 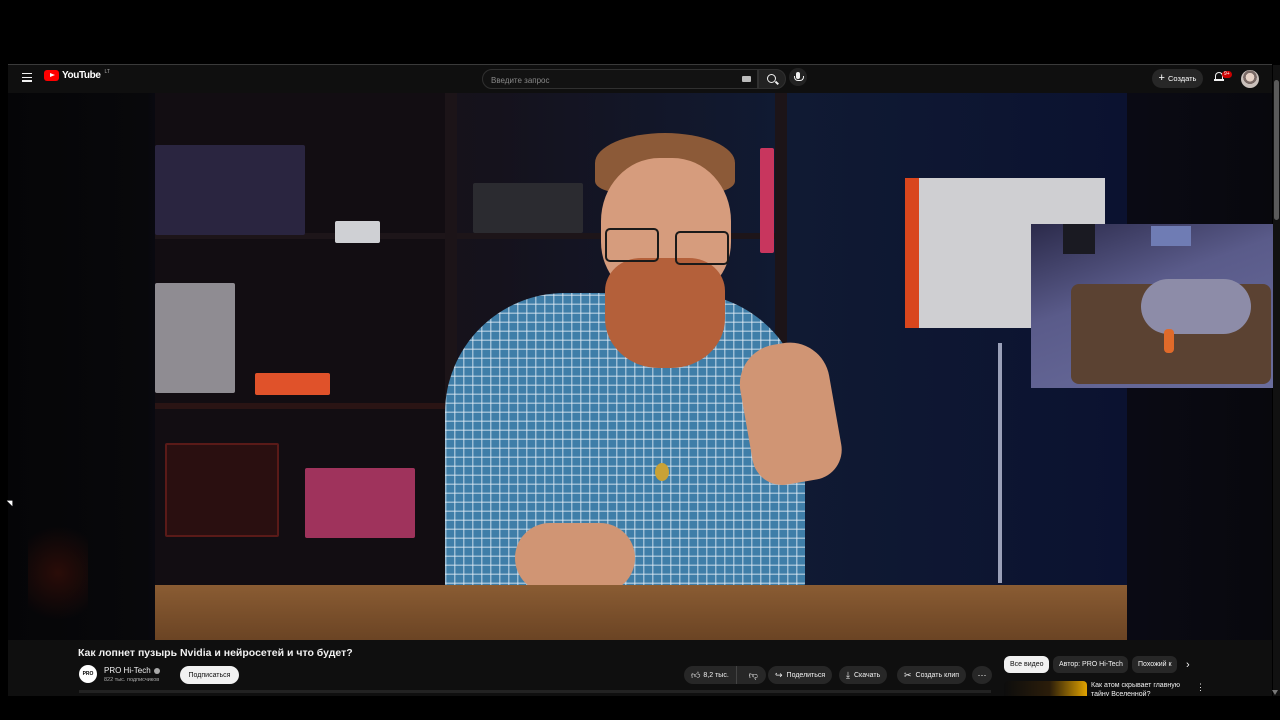 I want to click on thumbs-down-icon: 👎︎, so click(x=753, y=674).